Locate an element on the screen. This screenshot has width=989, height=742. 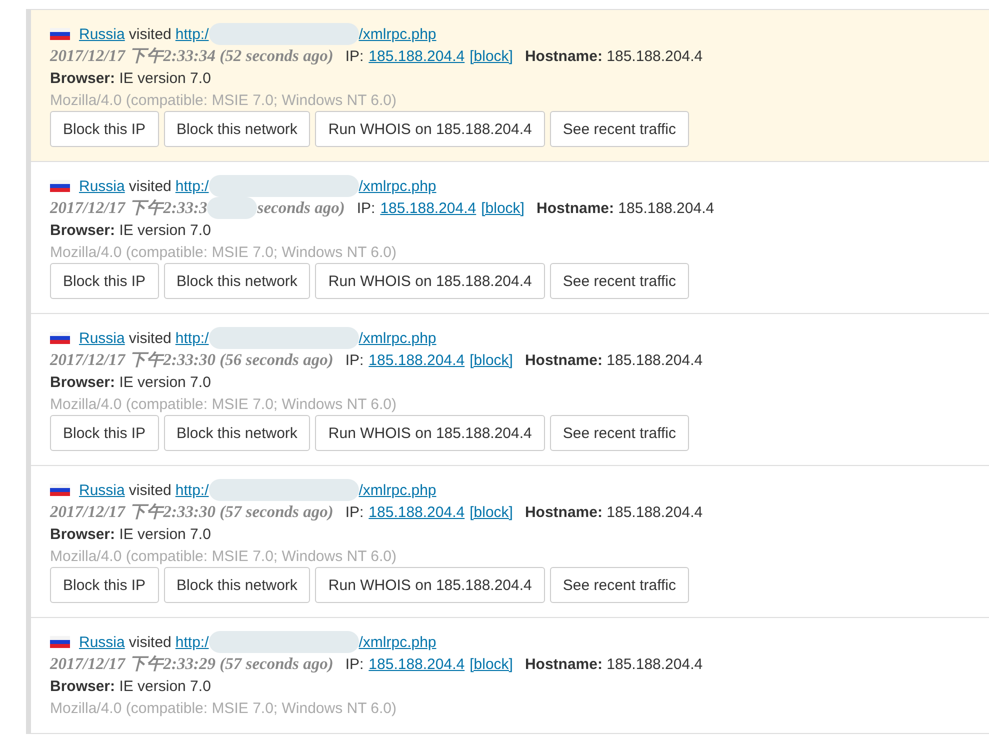
visit-time: 2017/12/17 下午2:33:34 (52 seconds ago) is located at coordinates (192, 56).